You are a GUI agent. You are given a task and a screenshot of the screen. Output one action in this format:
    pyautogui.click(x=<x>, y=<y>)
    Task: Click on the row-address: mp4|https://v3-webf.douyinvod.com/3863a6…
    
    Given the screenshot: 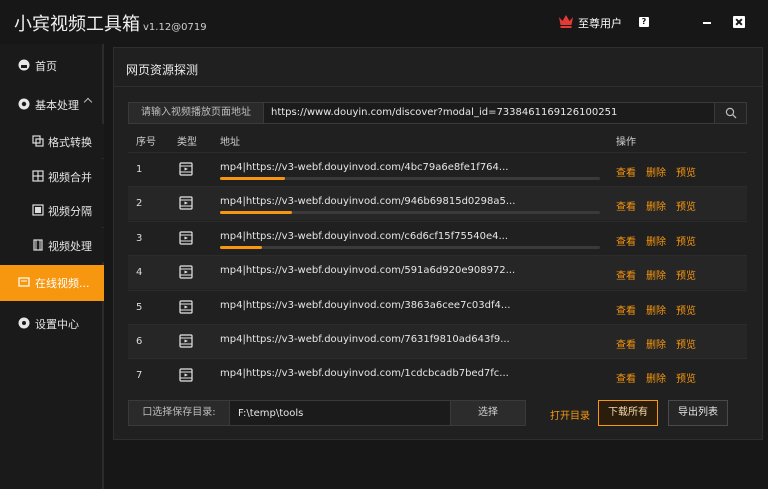 What is the action you would take?
    pyautogui.click(x=365, y=305)
    